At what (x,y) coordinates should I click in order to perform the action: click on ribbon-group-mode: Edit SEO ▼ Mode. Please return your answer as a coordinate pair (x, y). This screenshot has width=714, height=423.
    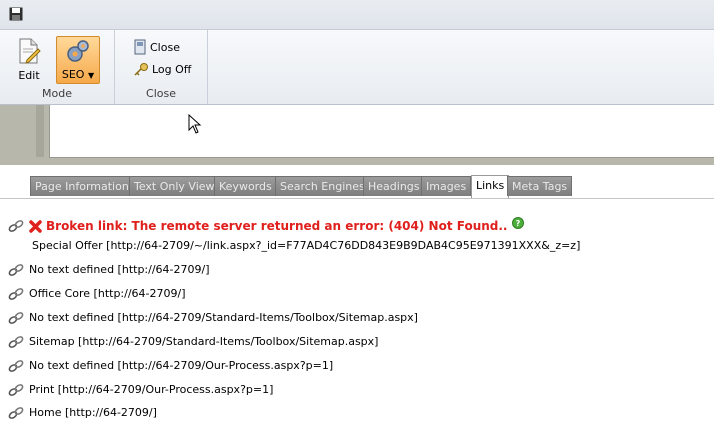
    Looking at the image, I should click on (57, 67).